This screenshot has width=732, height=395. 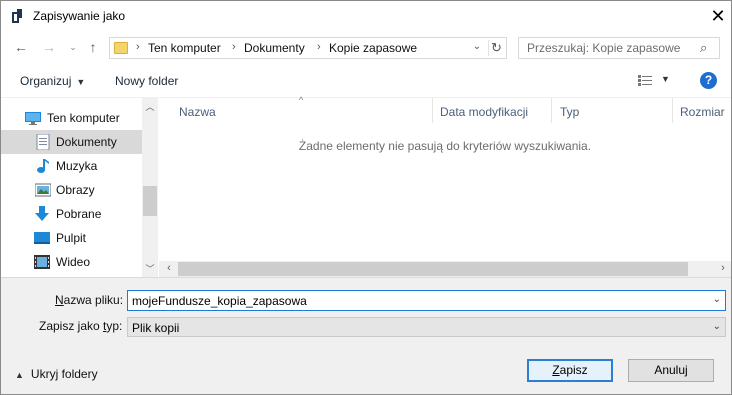 I want to click on scroll-left-icon: ‹, so click(x=169, y=268).